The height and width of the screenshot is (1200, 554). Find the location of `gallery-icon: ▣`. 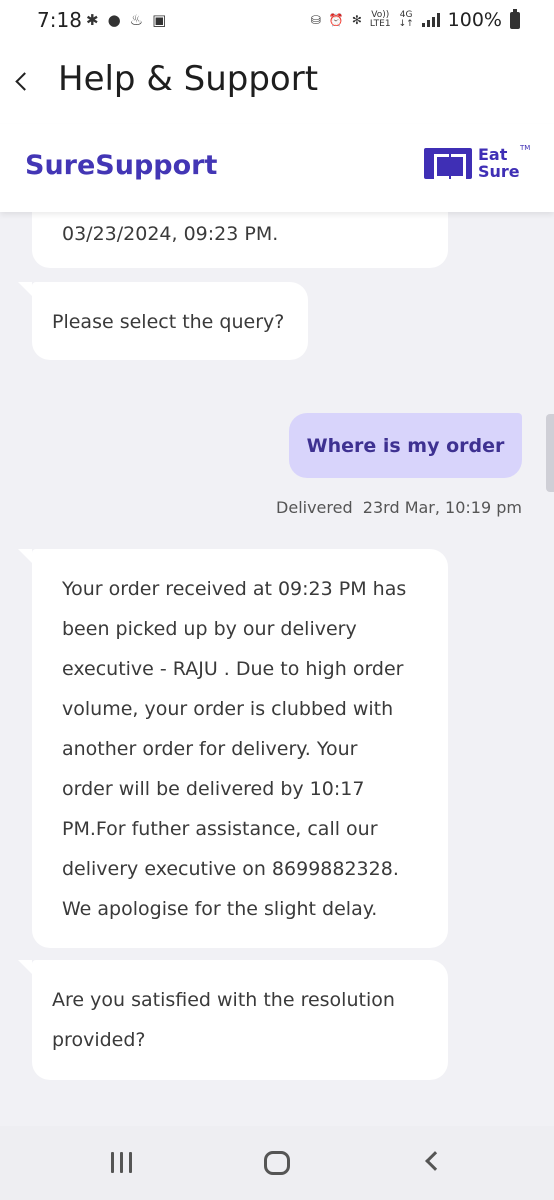

gallery-icon: ▣ is located at coordinates (159, 20).